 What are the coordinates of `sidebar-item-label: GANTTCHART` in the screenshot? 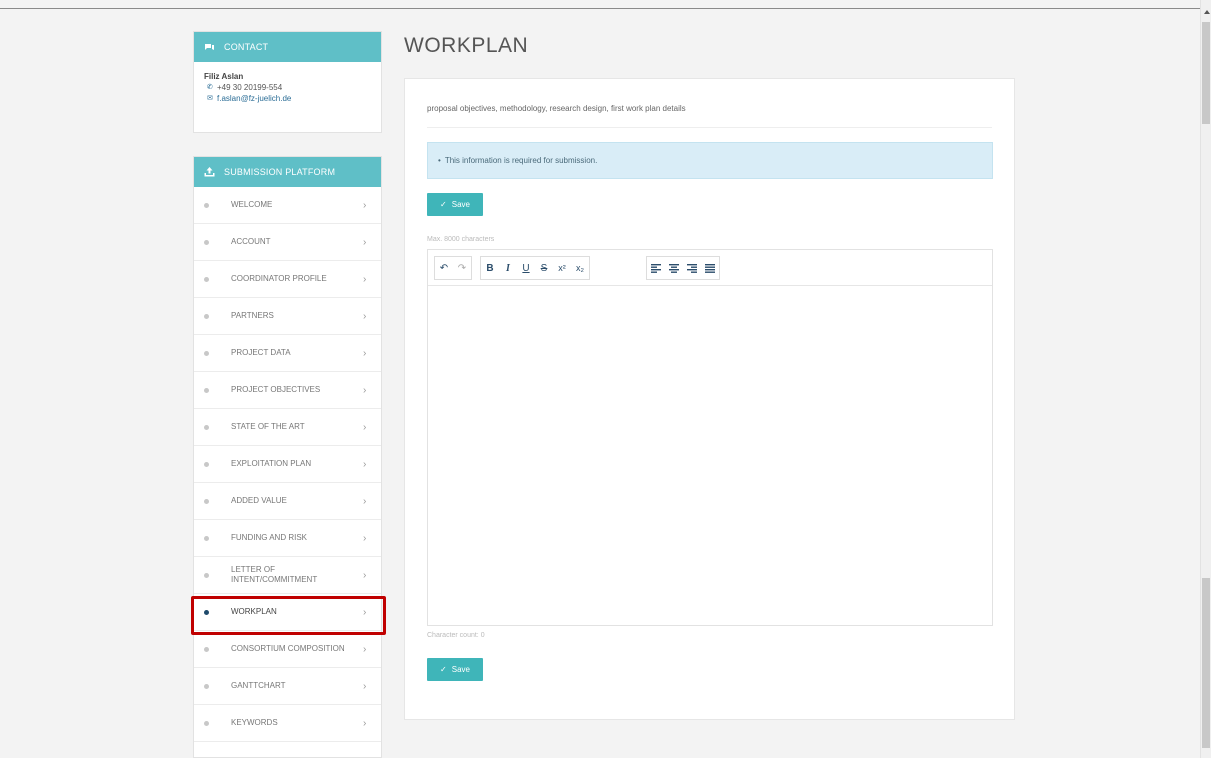 It's located at (258, 685).